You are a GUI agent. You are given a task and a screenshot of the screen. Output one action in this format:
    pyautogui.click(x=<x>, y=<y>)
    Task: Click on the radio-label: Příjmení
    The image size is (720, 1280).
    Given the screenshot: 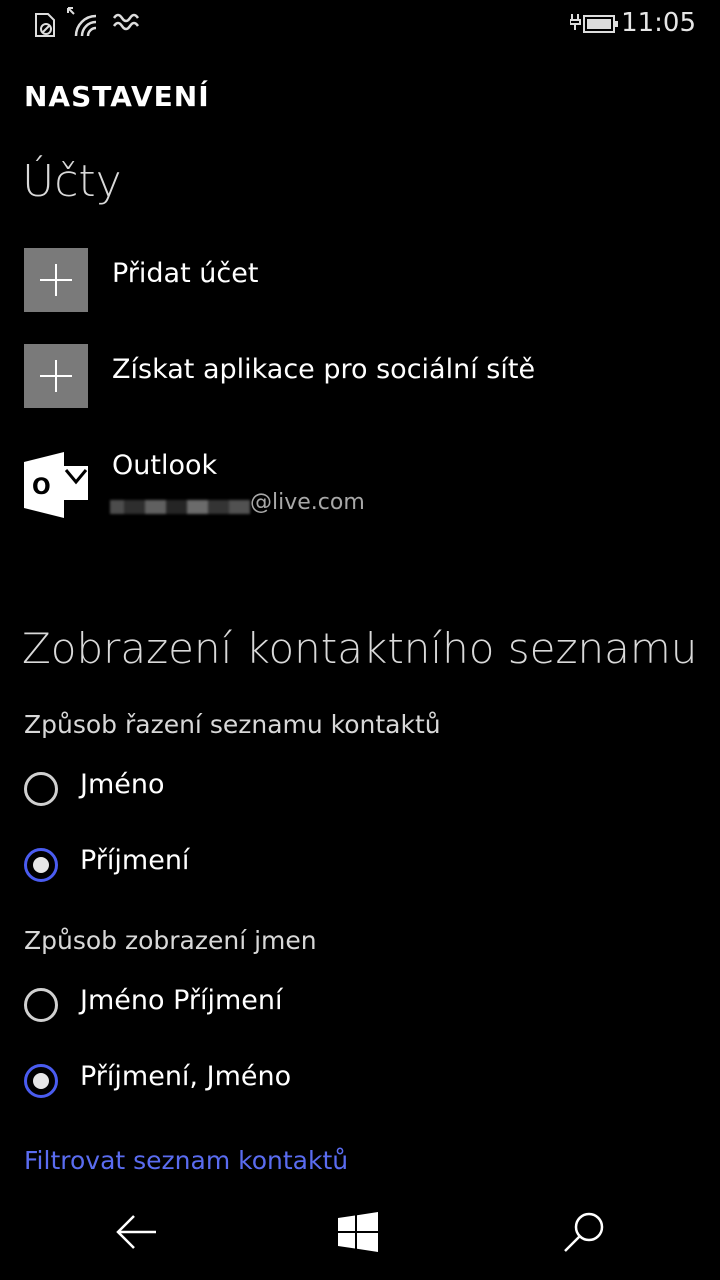 What is the action you would take?
    pyautogui.click(x=134, y=860)
    